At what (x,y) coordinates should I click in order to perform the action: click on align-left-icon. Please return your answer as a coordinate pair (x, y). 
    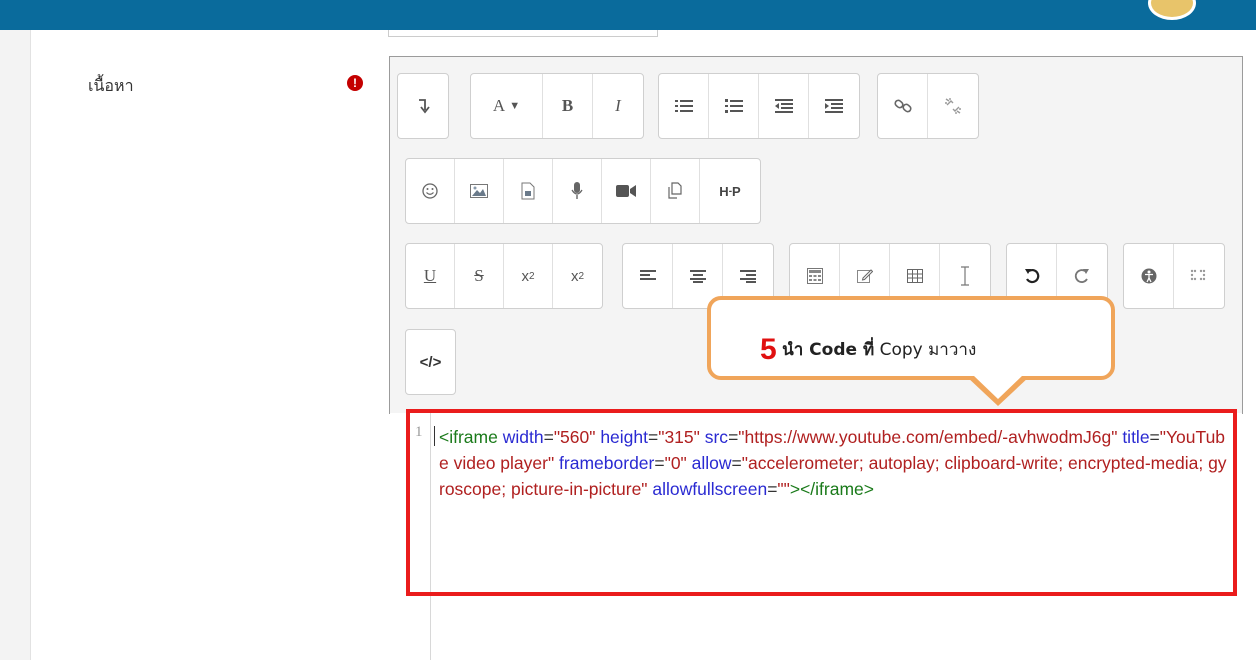
    Looking at the image, I should click on (648, 276).